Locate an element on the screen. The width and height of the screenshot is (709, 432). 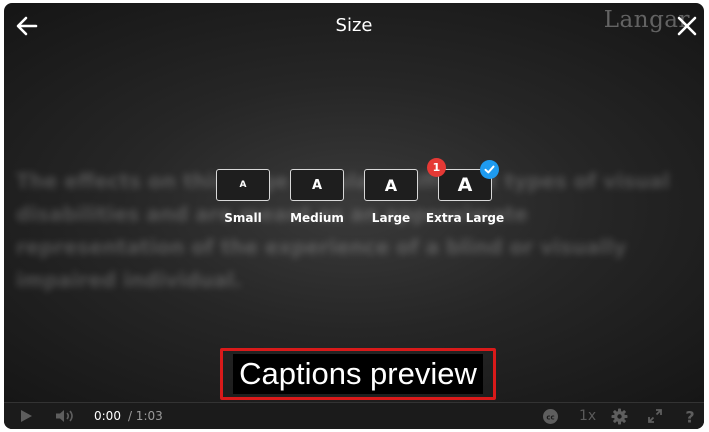
settings-button is located at coordinates (619, 416).